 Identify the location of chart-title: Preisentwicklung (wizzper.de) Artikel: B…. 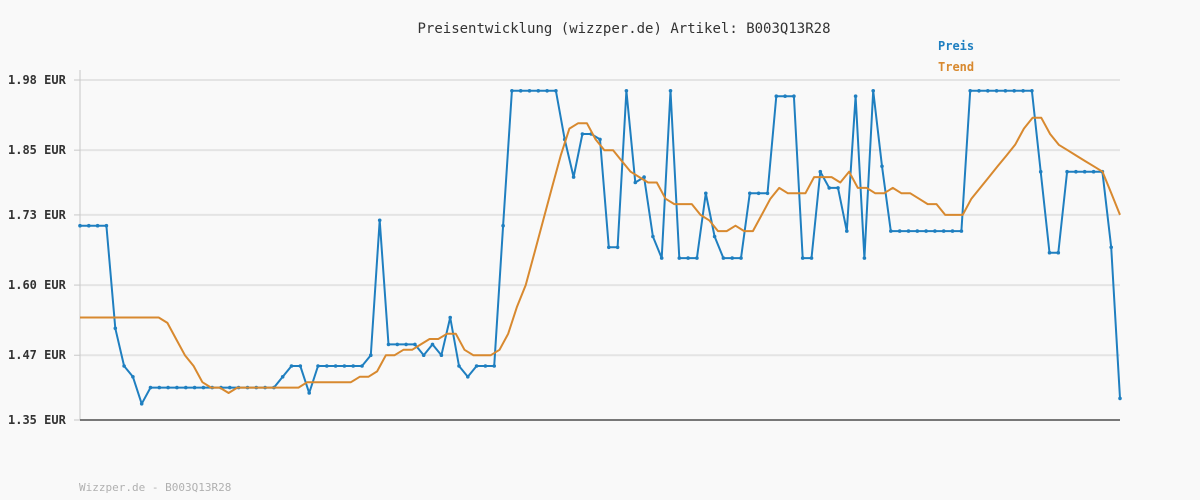
(623, 29).